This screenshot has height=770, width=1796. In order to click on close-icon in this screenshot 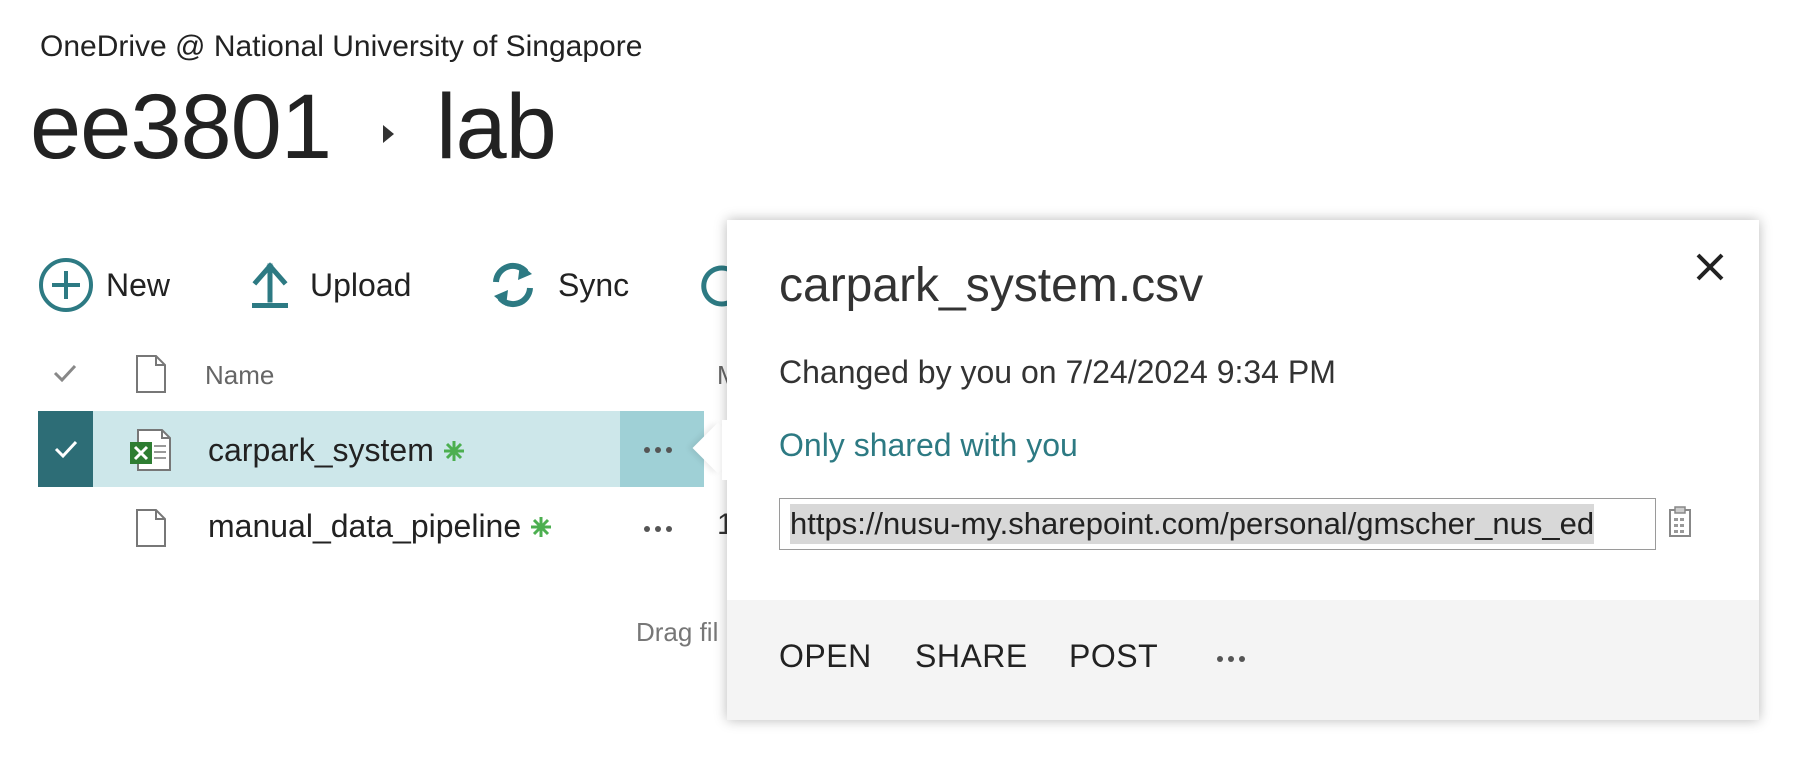, I will do `click(1710, 267)`.